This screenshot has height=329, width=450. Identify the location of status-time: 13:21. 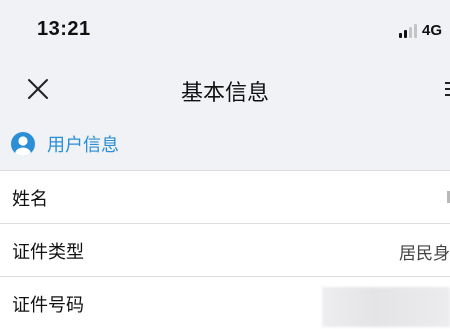
(64, 29).